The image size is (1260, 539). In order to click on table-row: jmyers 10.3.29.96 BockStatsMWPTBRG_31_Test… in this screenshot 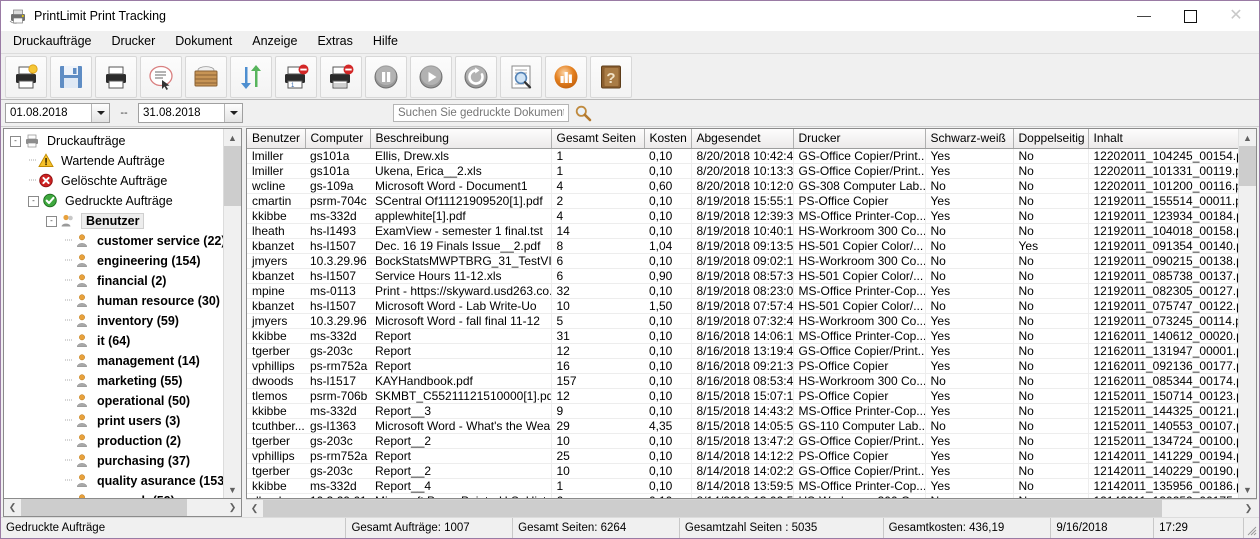, I will do `click(742, 261)`.